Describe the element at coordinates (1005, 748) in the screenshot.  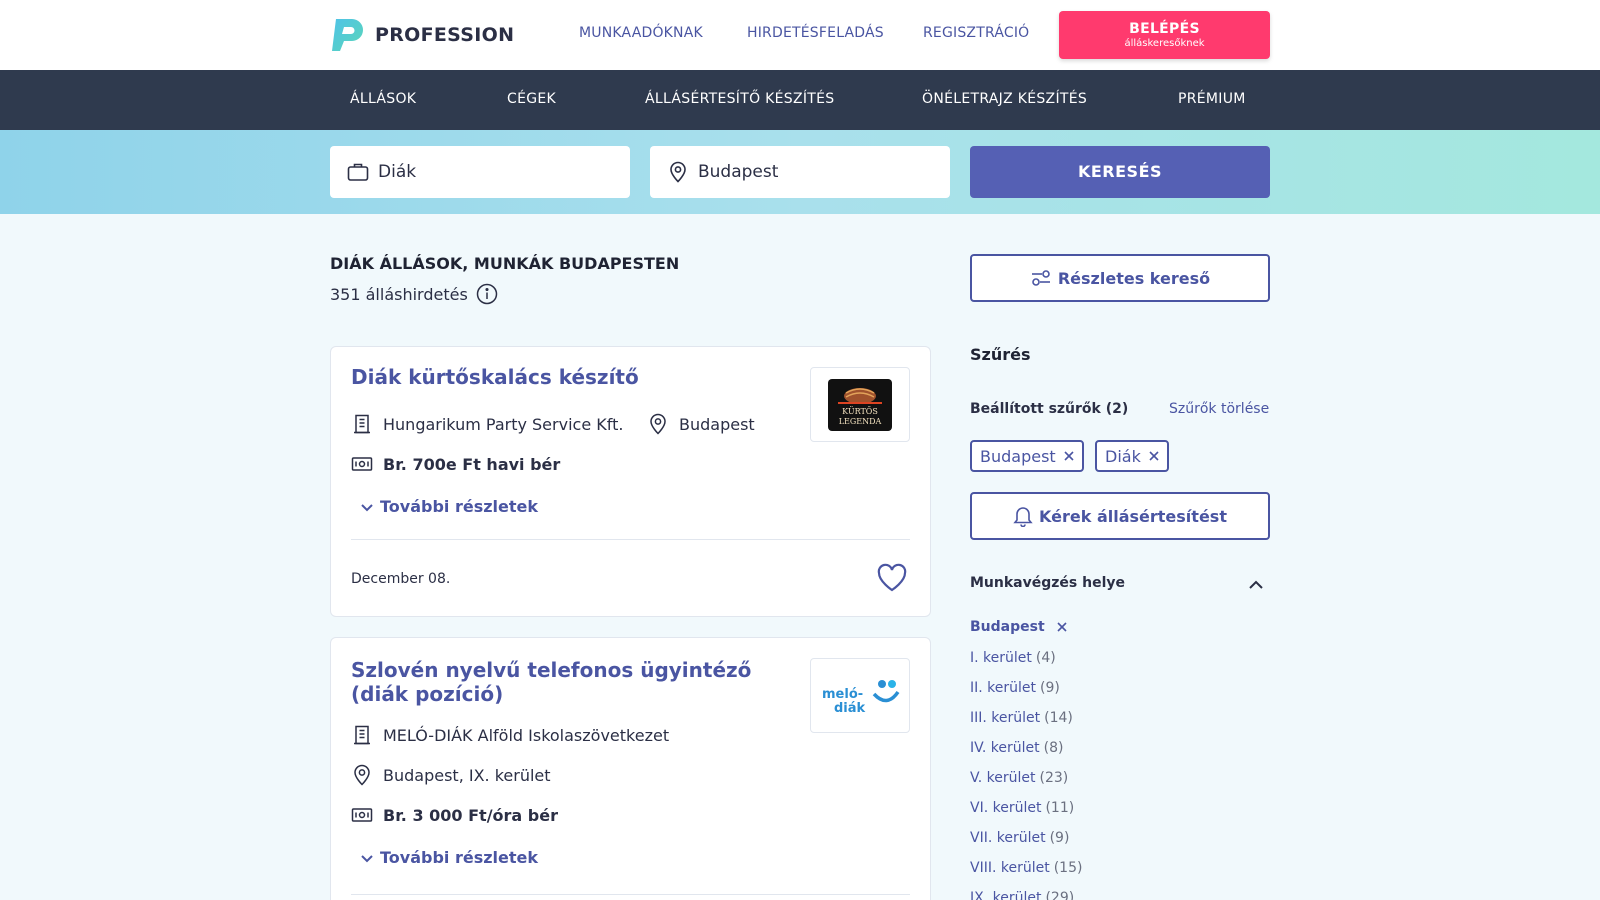
I see `district-name: IV. kerület` at that location.